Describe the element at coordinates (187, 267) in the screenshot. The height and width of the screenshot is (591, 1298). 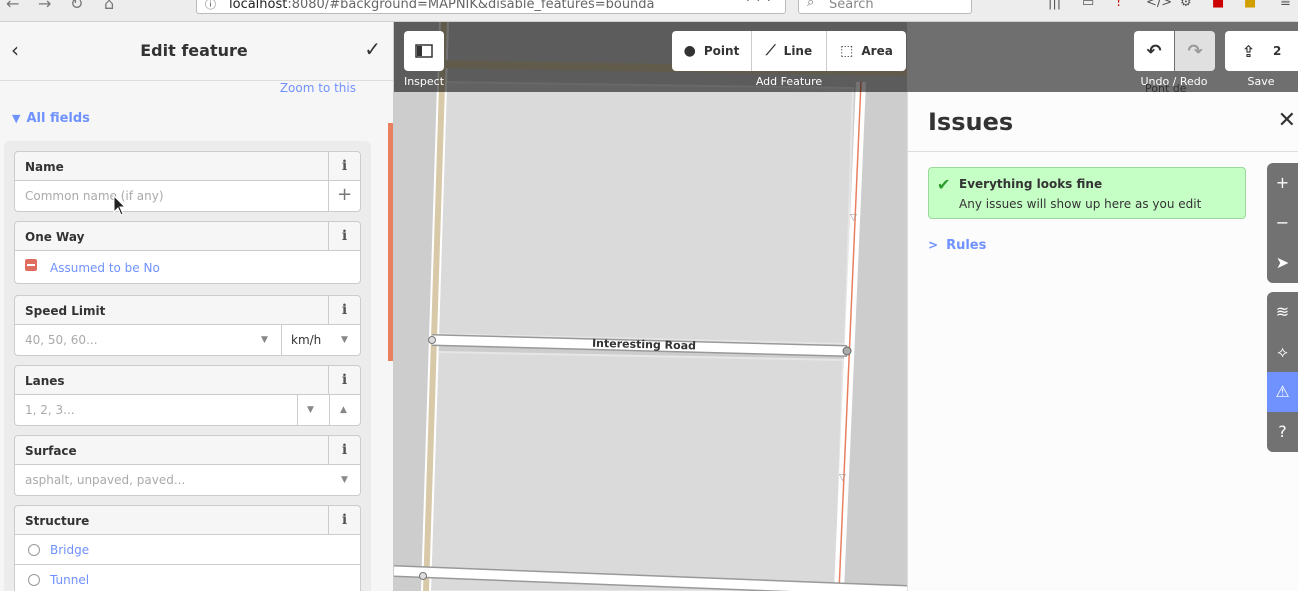
I see `oneway-checkbox: Assumed to be No` at that location.